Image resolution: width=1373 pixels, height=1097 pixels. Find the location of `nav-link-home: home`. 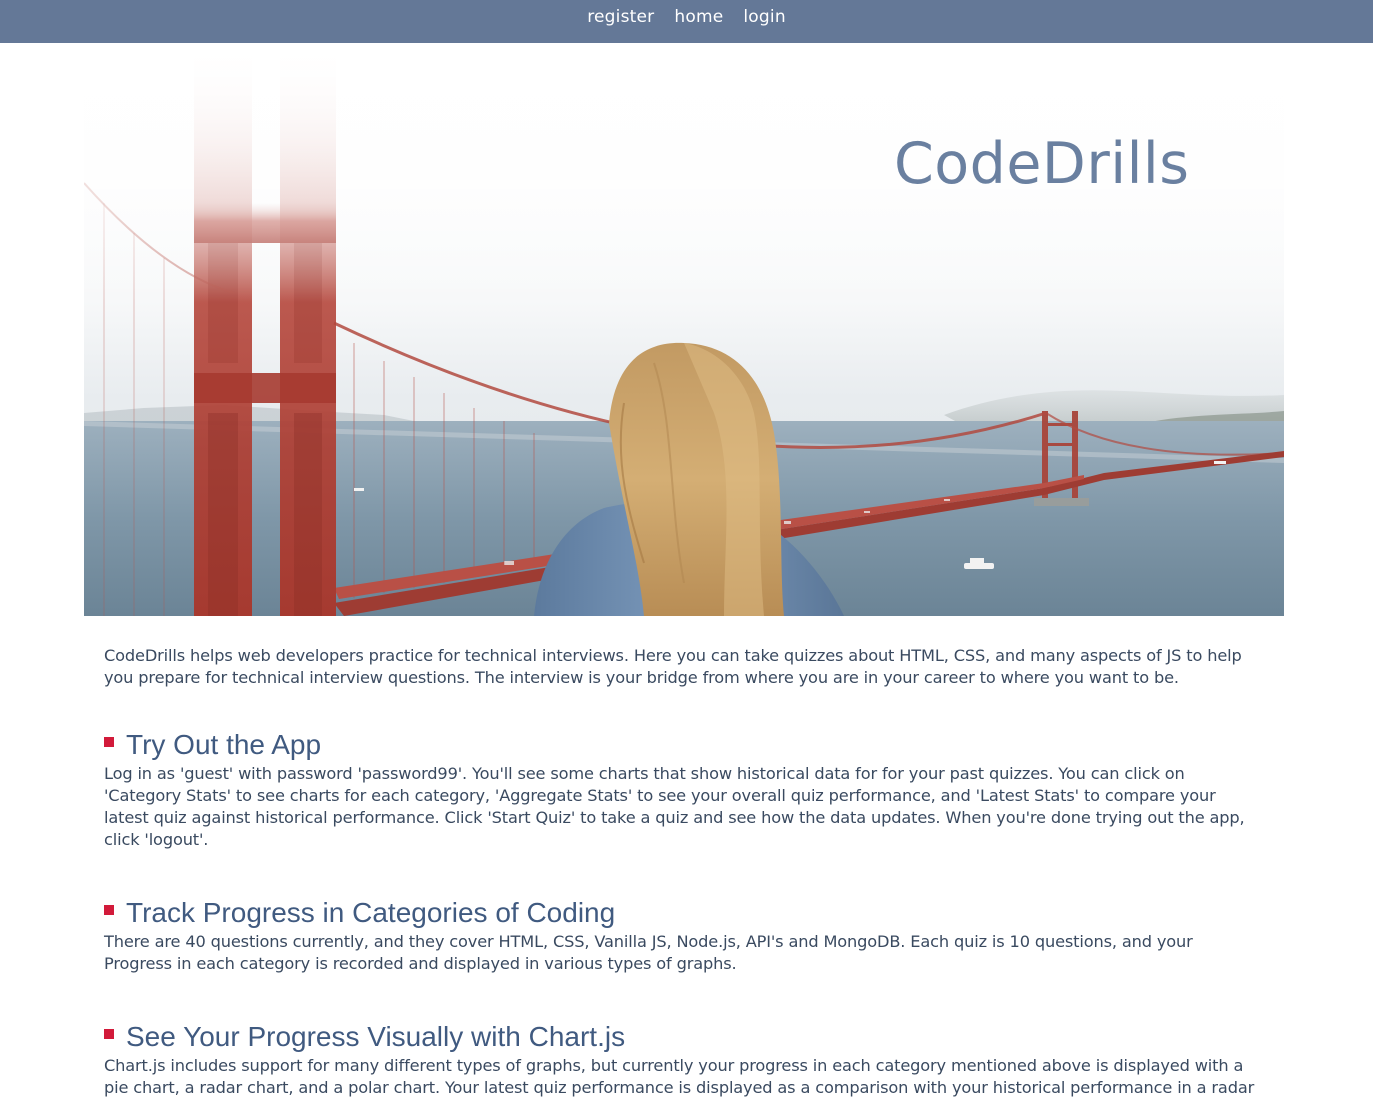

nav-link-home: home is located at coordinates (698, 17).